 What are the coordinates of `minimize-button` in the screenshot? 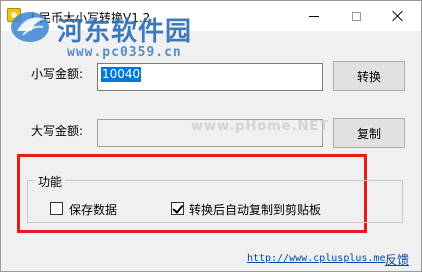 It's located at (314, 16).